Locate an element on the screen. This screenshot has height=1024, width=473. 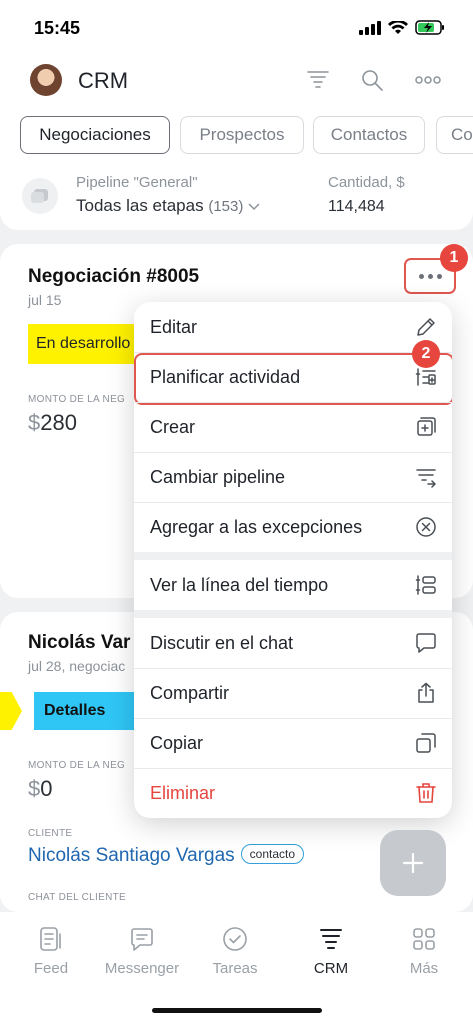
messenger-icon is located at coordinates (142, 939).